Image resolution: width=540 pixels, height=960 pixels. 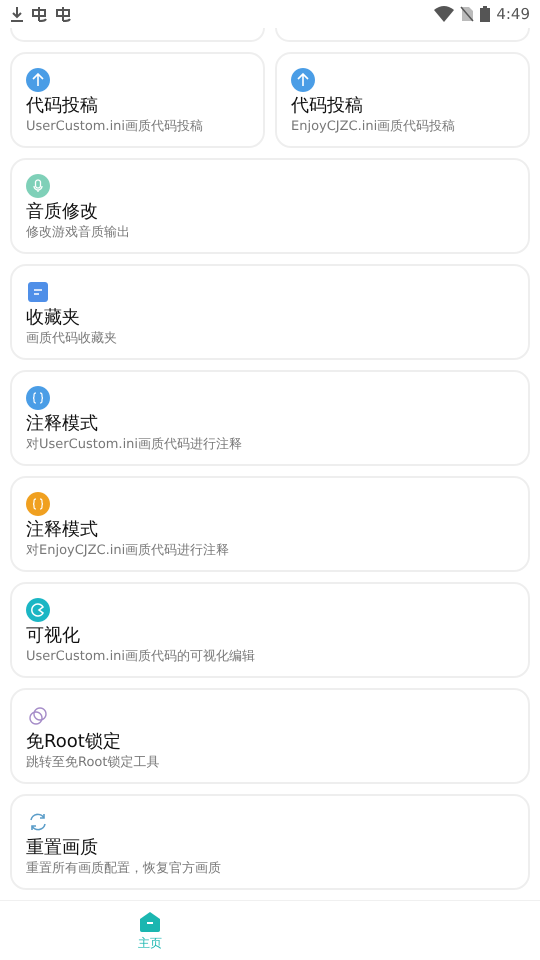 I want to click on wifi-icon, so click(x=444, y=14).